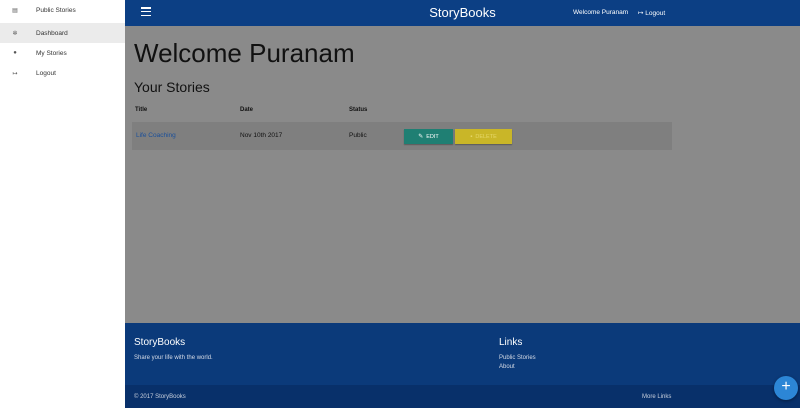 The width and height of the screenshot is (800, 408). What do you see at coordinates (46, 73) in the screenshot?
I see `sidebar-item-label: Logout` at bounding box center [46, 73].